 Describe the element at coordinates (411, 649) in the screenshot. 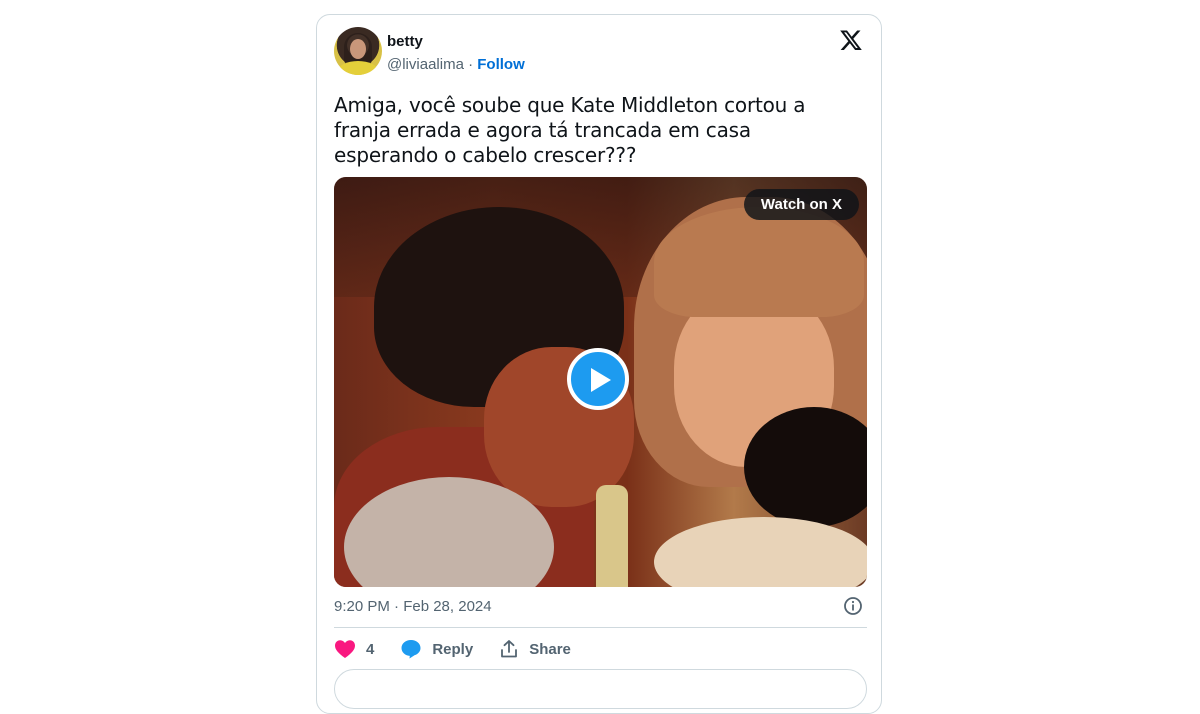

I see `reply-icon` at that location.